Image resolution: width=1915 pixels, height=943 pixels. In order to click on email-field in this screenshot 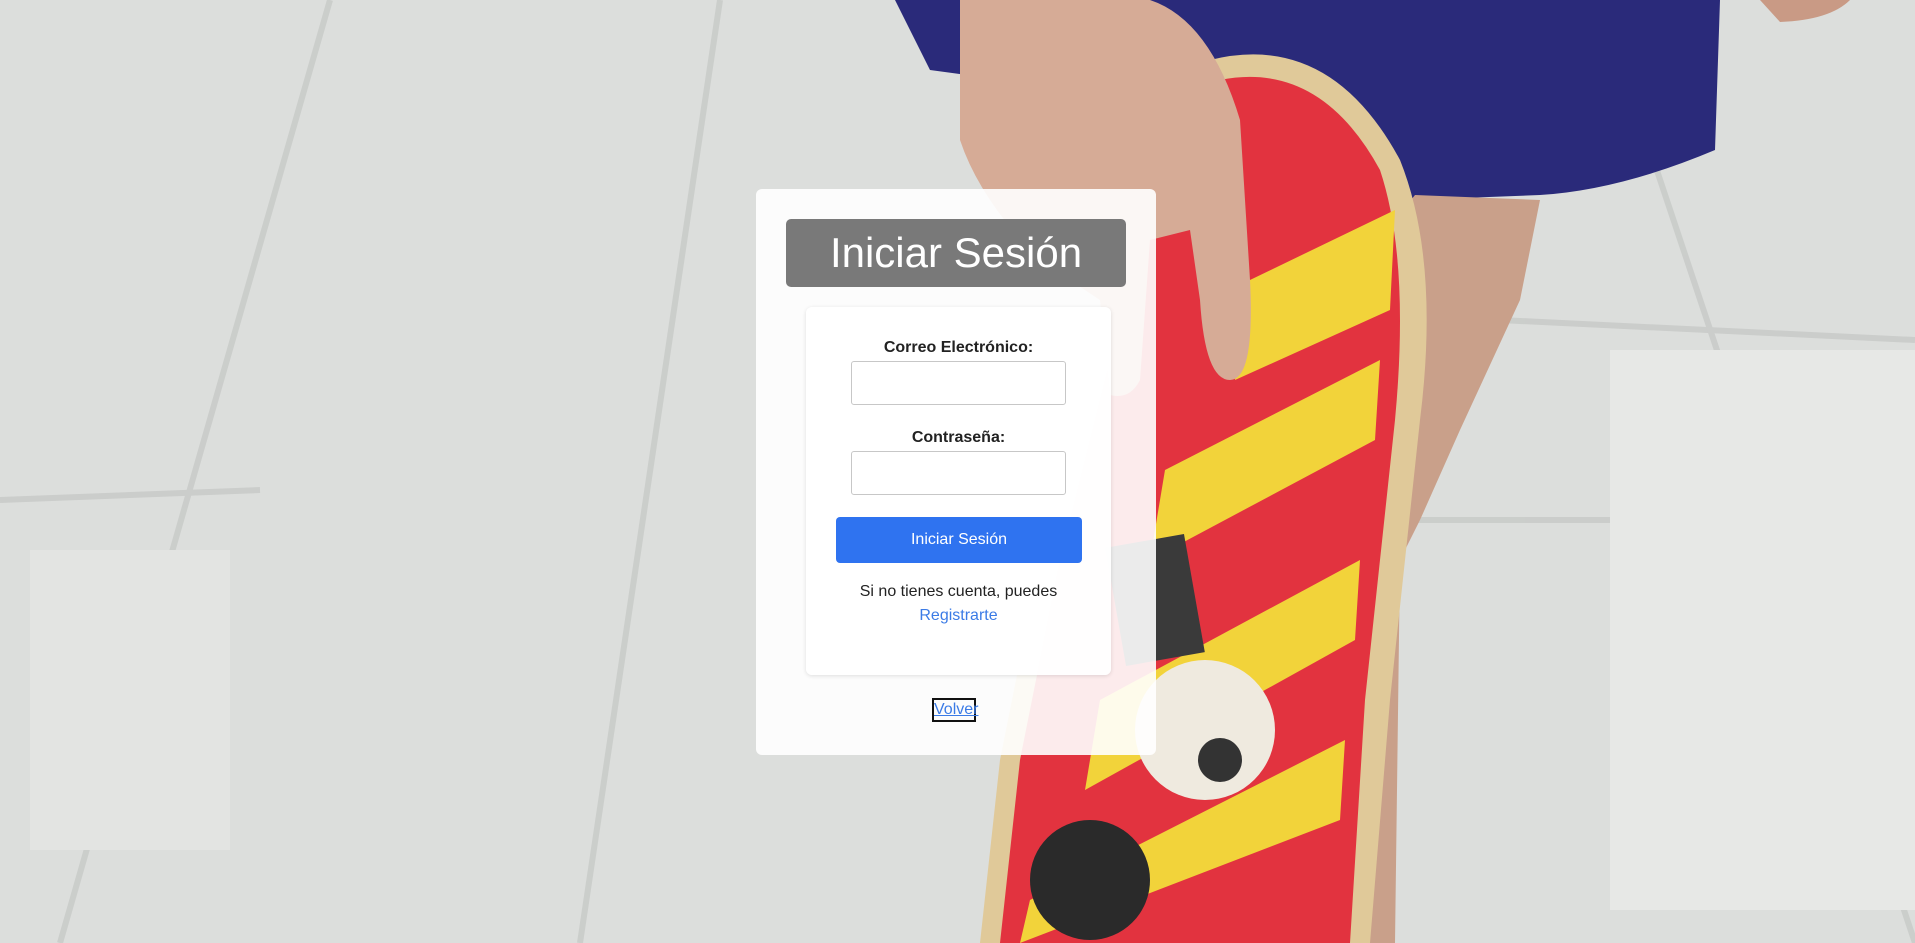, I will do `click(958, 383)`.